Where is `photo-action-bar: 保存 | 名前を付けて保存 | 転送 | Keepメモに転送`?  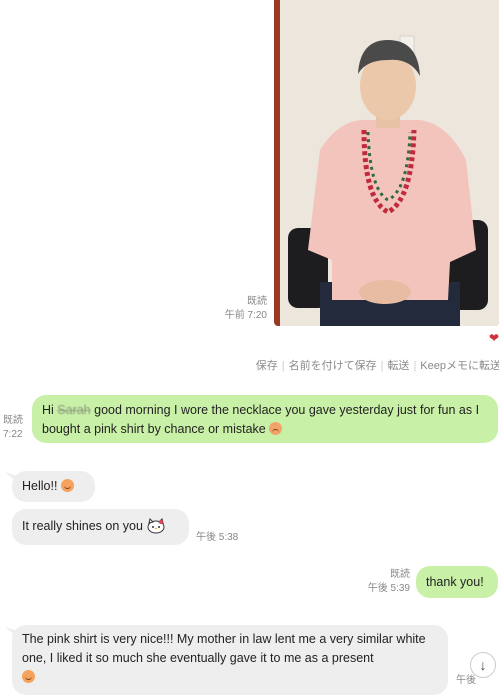
photo-action-bar: 保存 | 名前を付けて保存 | 転送 | Keepメモに転送 is located at coordinates (377, 365).